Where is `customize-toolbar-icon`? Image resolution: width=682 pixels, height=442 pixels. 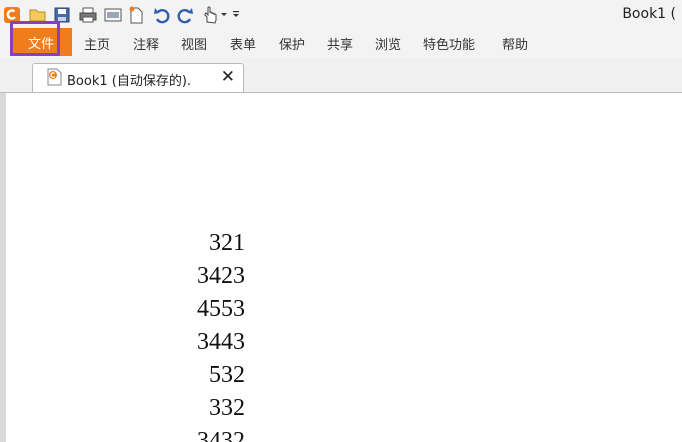
customize-toolbar-icon is located at coordinates (230, 15).